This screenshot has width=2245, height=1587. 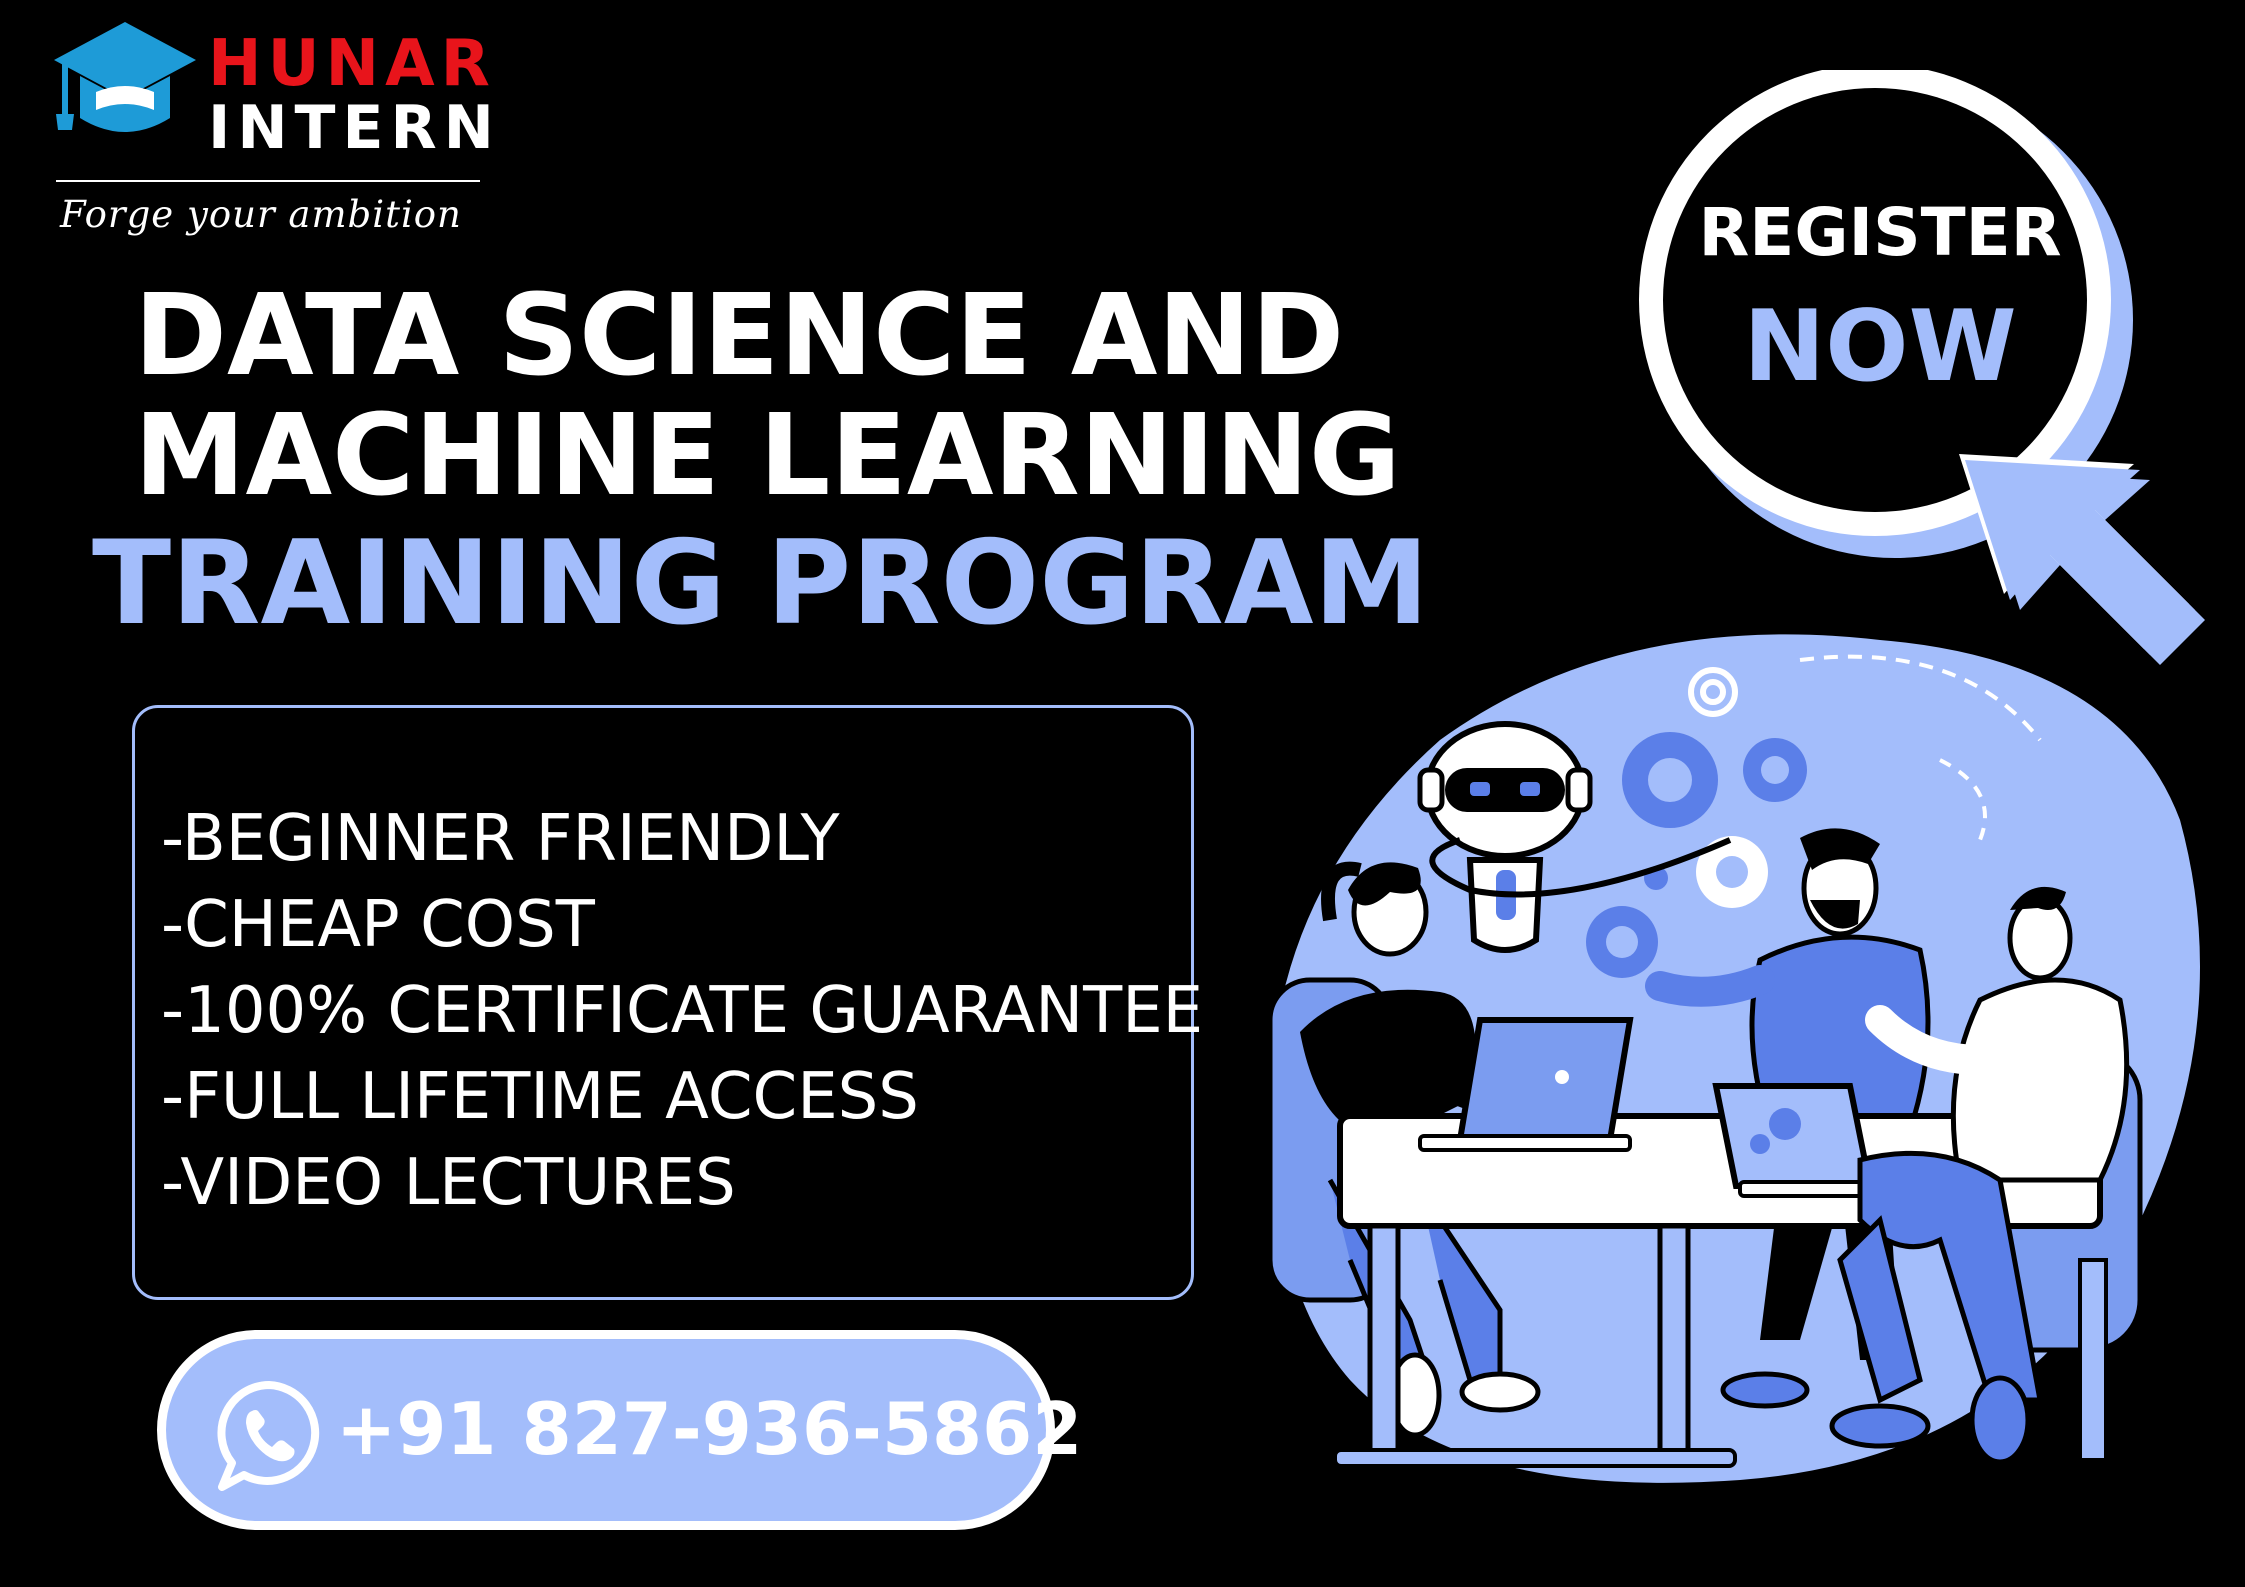 What do you see at coordinates (1880, 232) in the screenshot?
I see `register-label: REGISTER` at bounding box center [1880, 232].